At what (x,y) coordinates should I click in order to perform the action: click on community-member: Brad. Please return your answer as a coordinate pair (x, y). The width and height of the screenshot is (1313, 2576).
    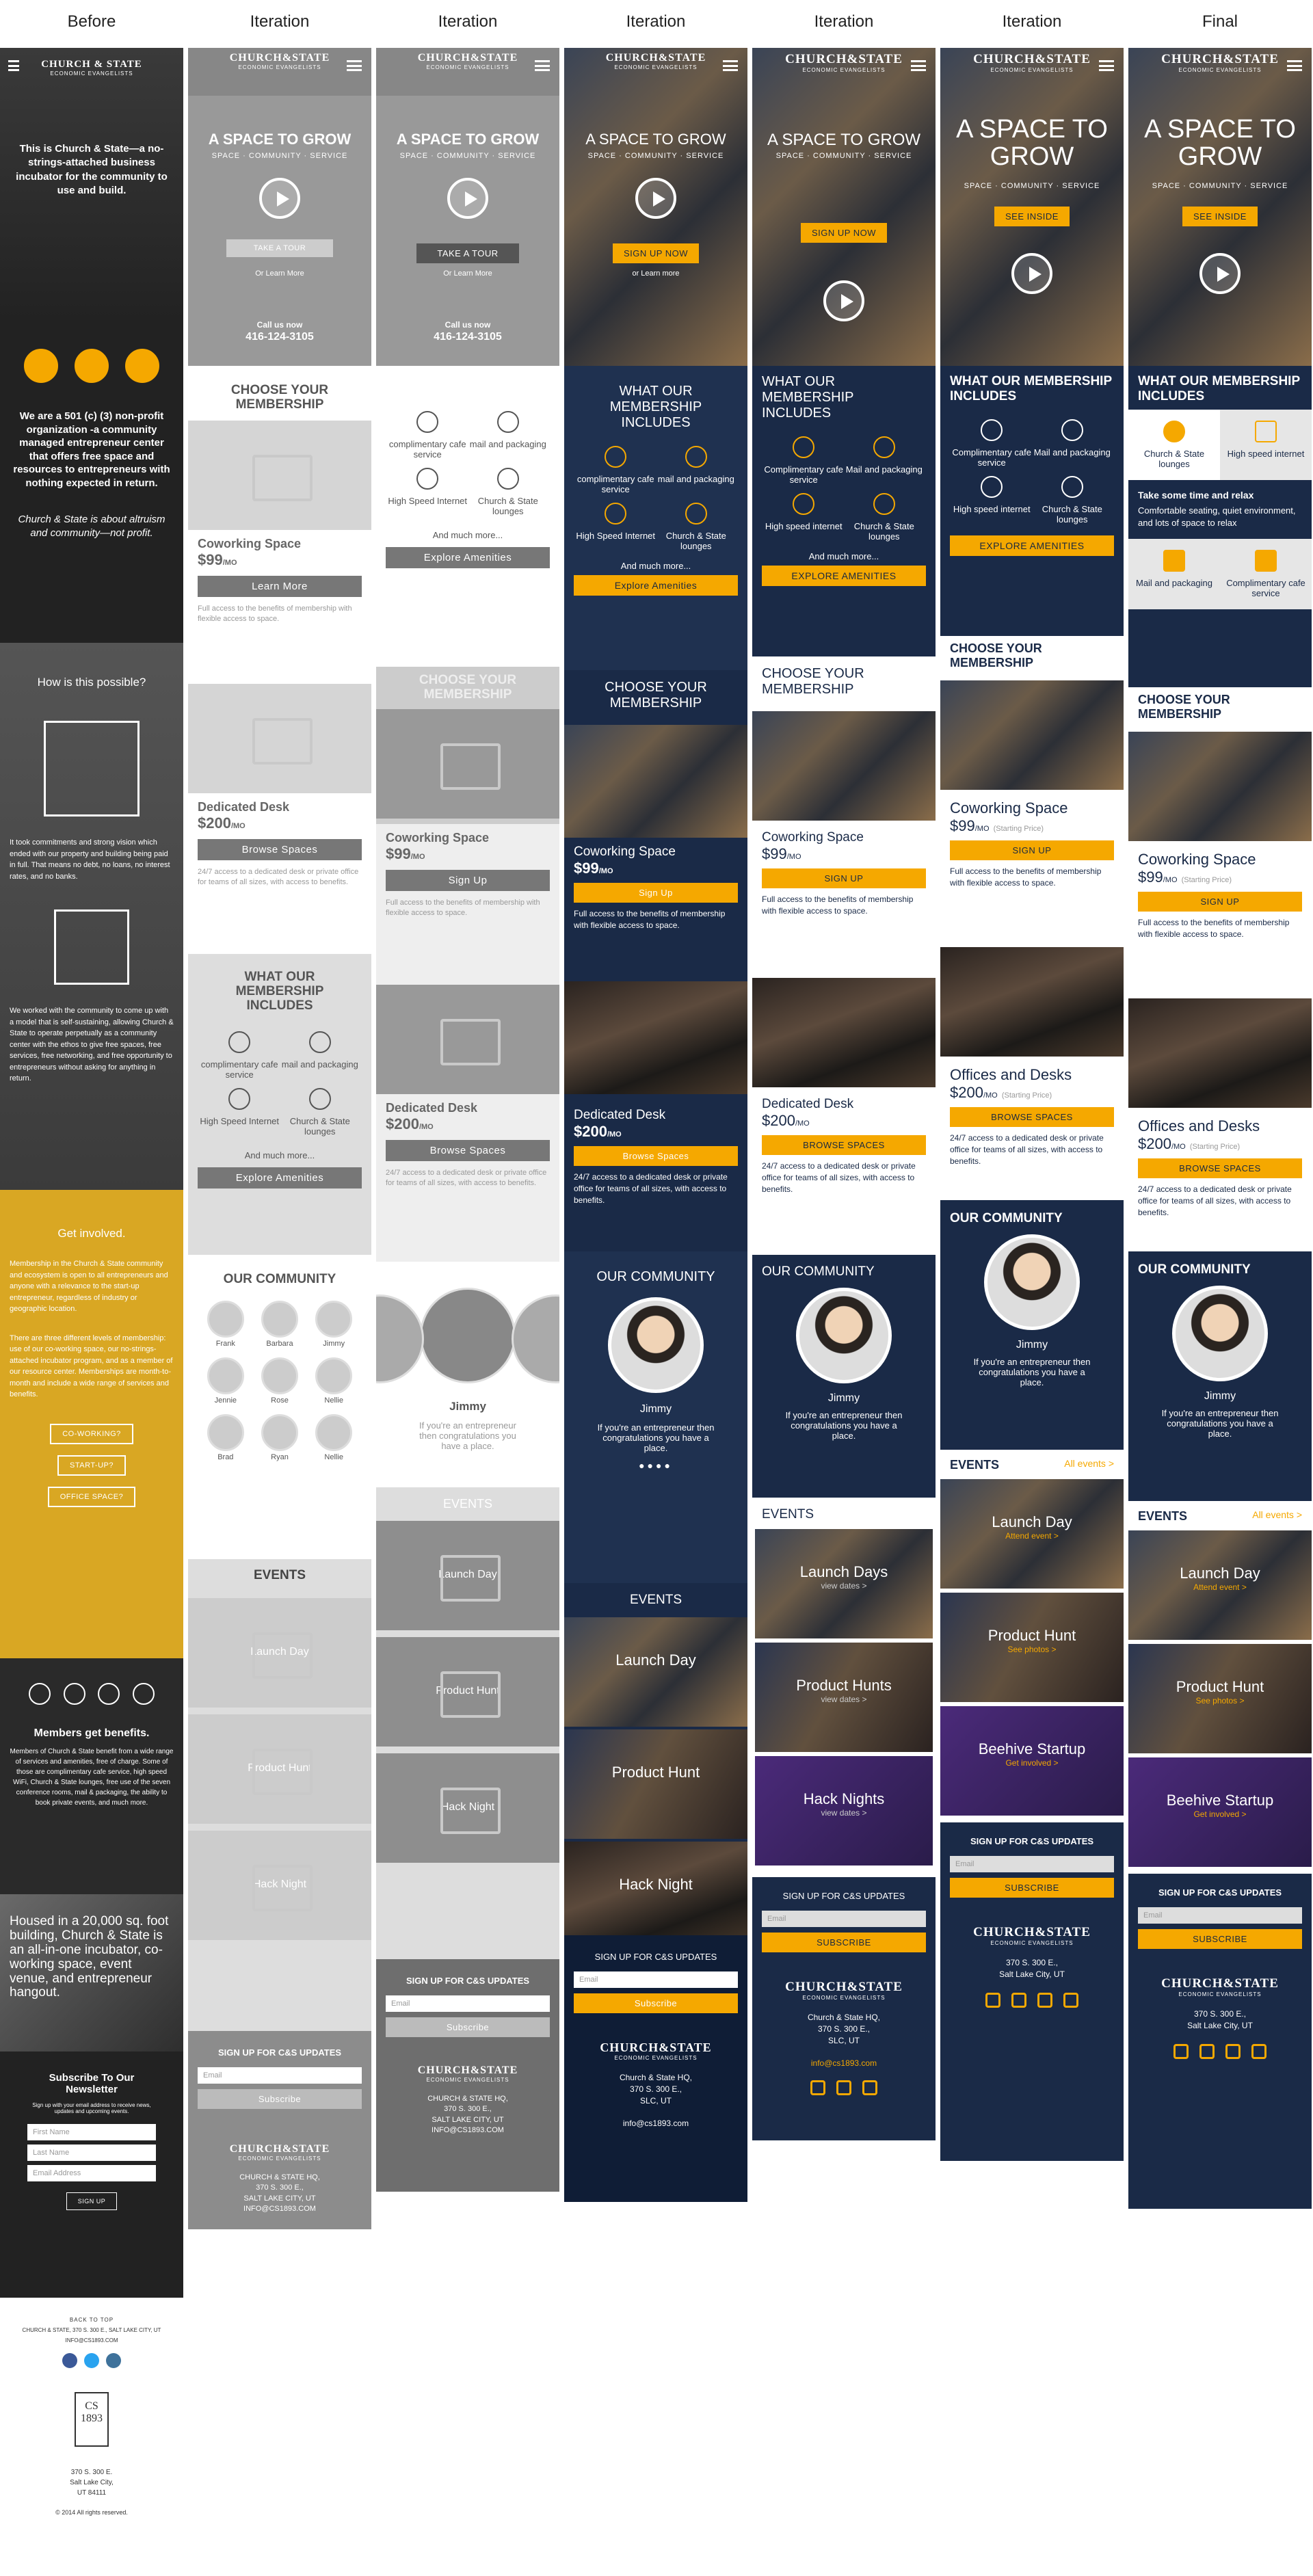
    Looking at the image, I should click on (225, 1437).